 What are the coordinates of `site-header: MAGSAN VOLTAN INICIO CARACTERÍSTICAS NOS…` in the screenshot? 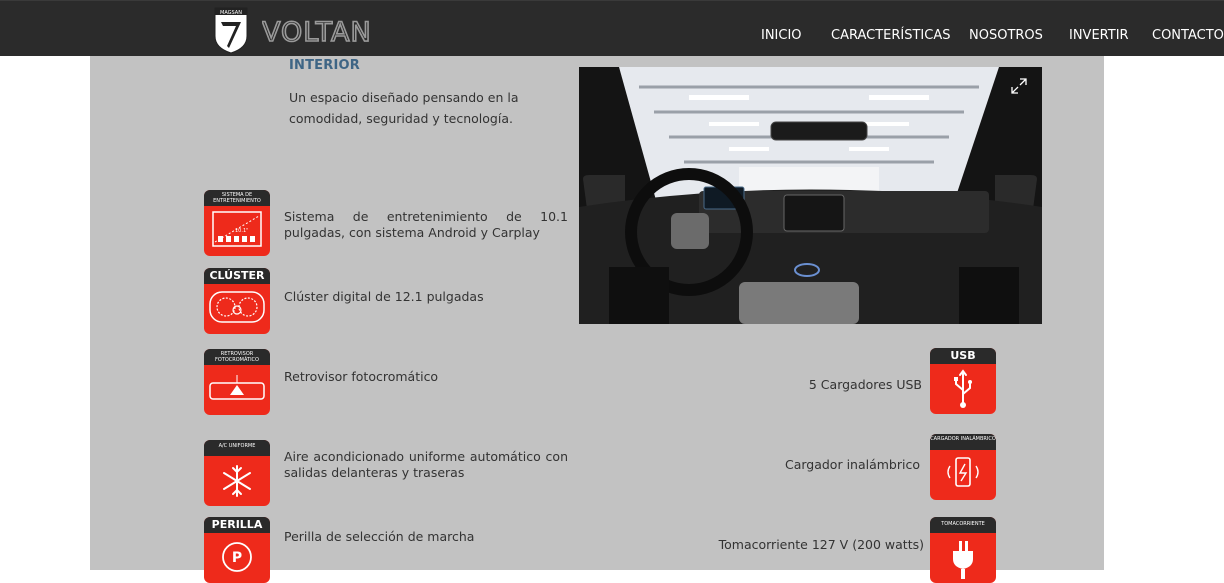 It's located at (612, 28).